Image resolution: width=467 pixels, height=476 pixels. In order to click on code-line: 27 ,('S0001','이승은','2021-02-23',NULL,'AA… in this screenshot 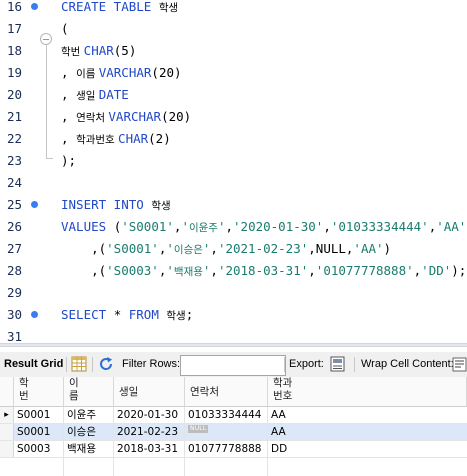, I will do `click(233, 249)`.